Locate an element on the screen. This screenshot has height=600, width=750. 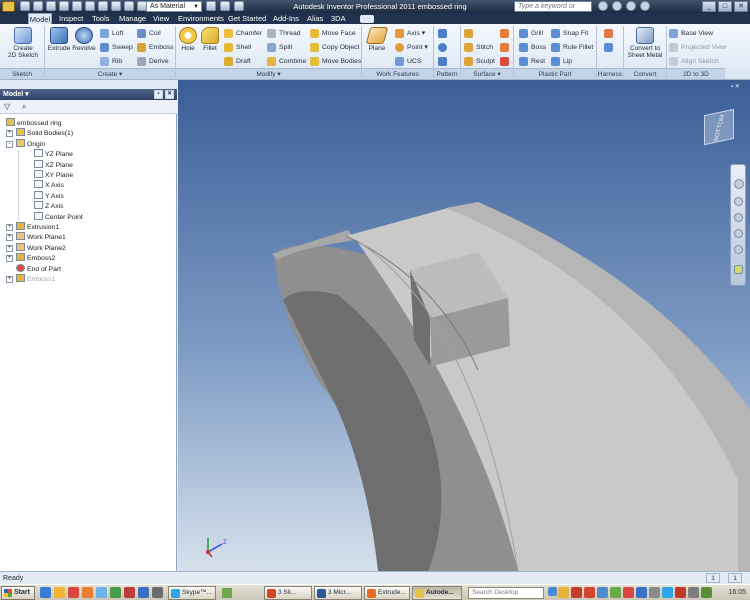
orbit-icon is located at coordinates (738, 233).